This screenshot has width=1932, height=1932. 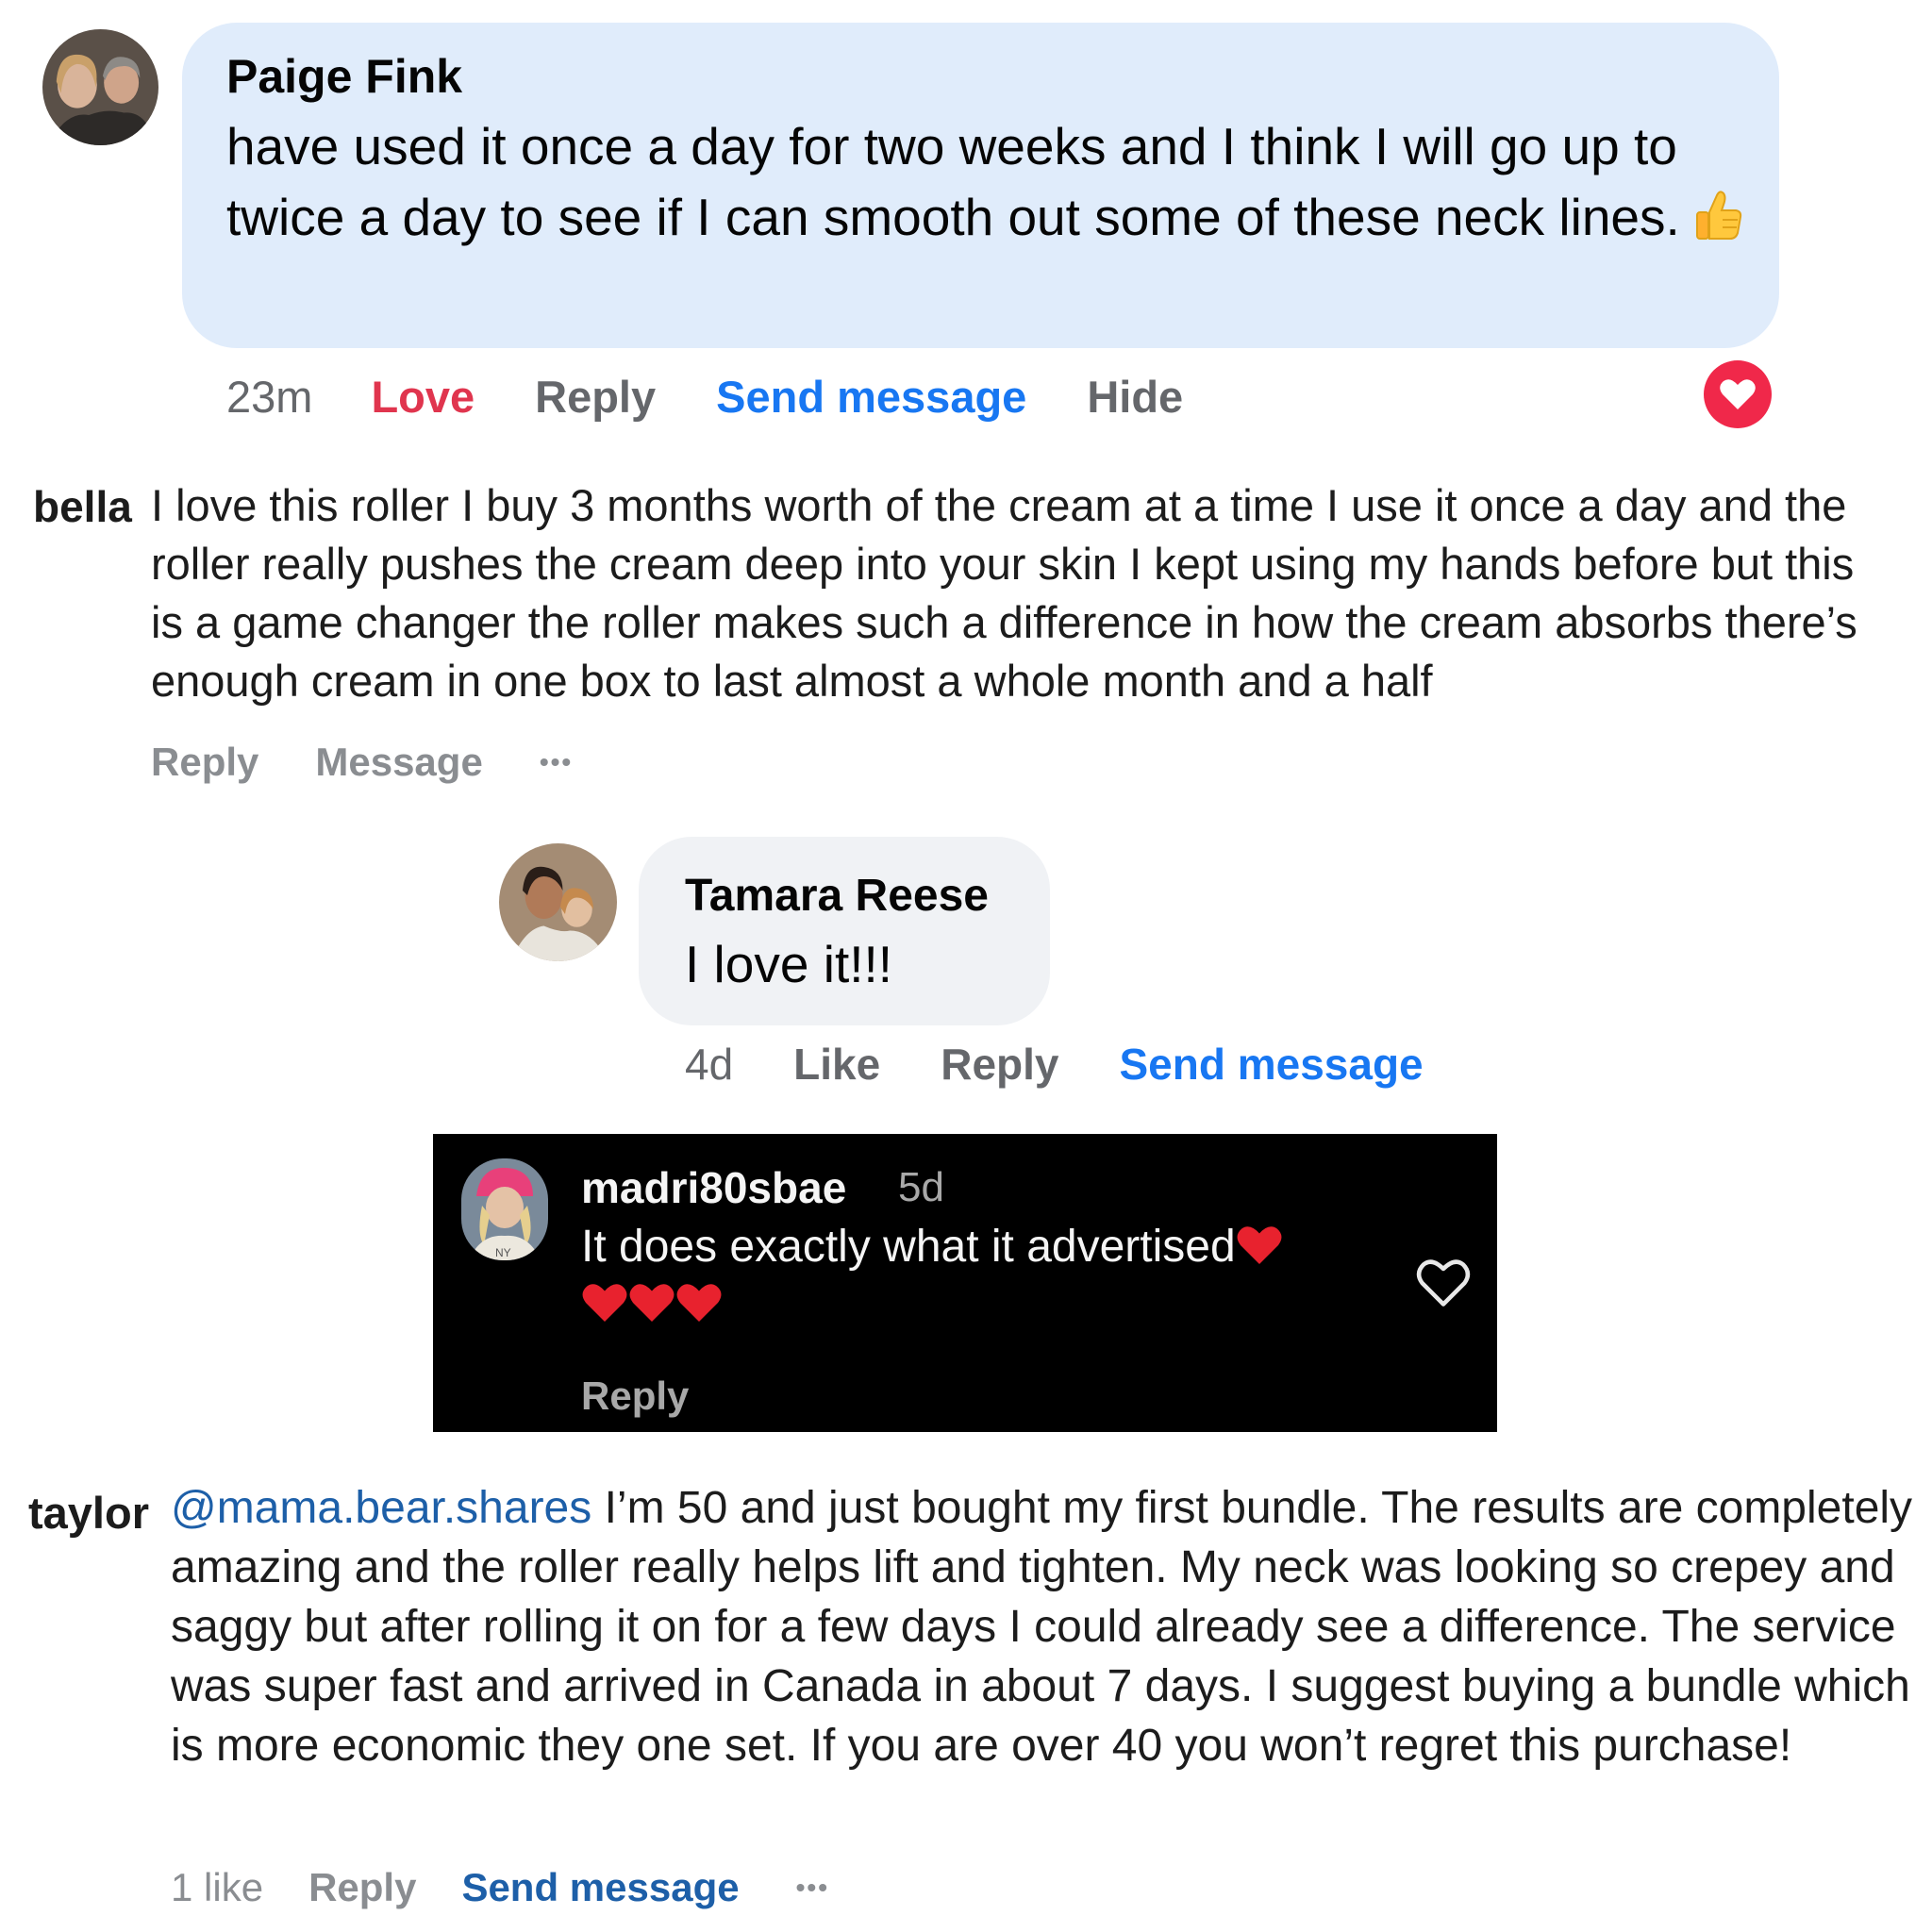 I want to click on svg-text: NY, so click(x=503, y=1253).